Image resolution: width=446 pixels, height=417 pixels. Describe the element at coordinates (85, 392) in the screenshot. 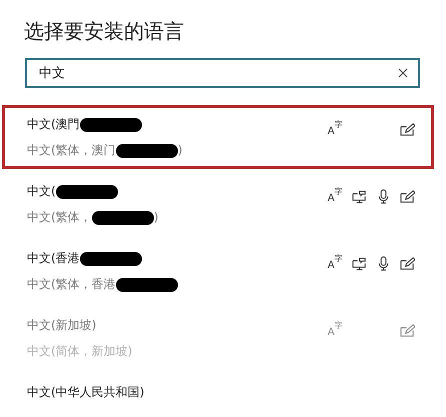

I see `language-name: 中文(中华人民共和国)` at that location.